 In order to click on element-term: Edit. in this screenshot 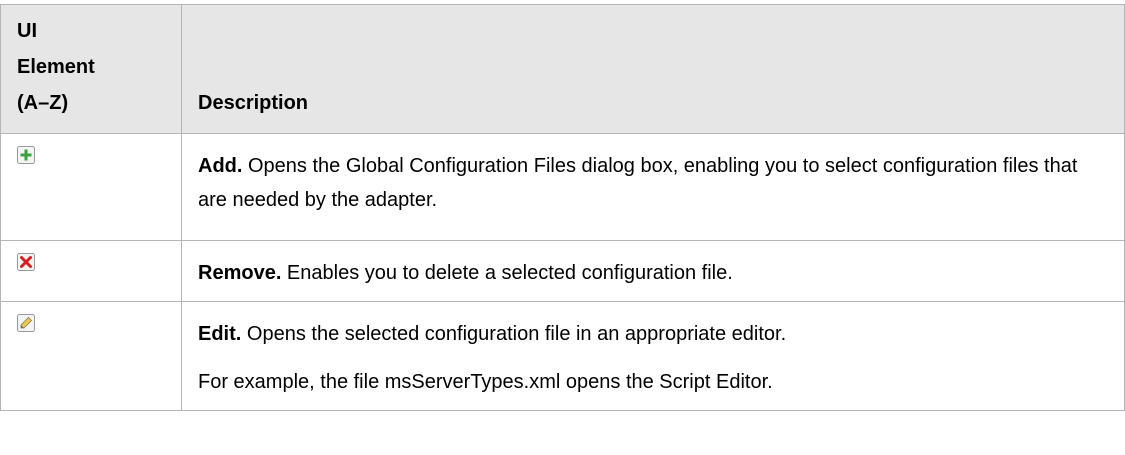, I will do `click(220, 334)`.